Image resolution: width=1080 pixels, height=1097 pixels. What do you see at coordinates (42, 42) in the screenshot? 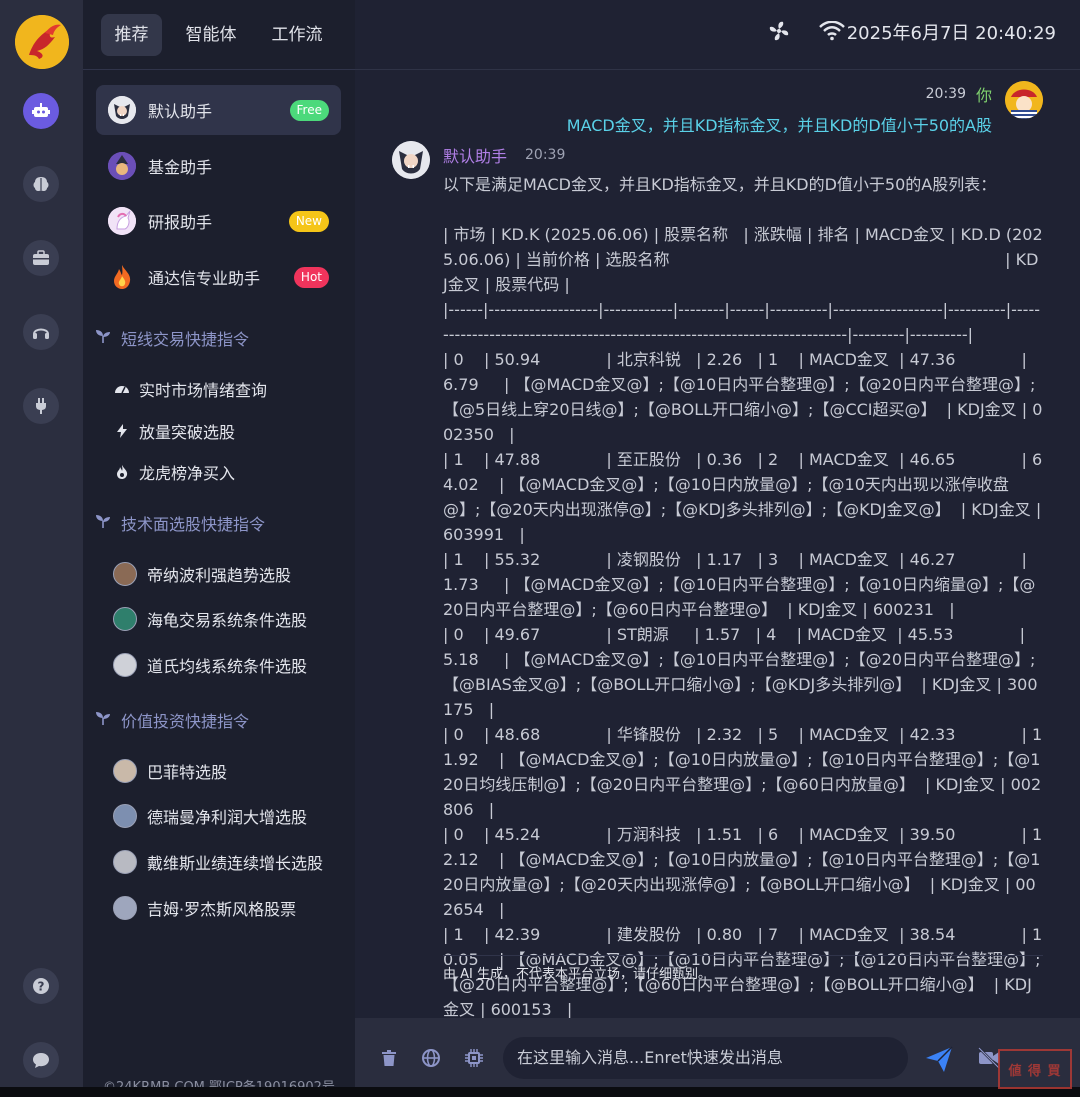
I see `app-logo` at bounding box center [42, 42].